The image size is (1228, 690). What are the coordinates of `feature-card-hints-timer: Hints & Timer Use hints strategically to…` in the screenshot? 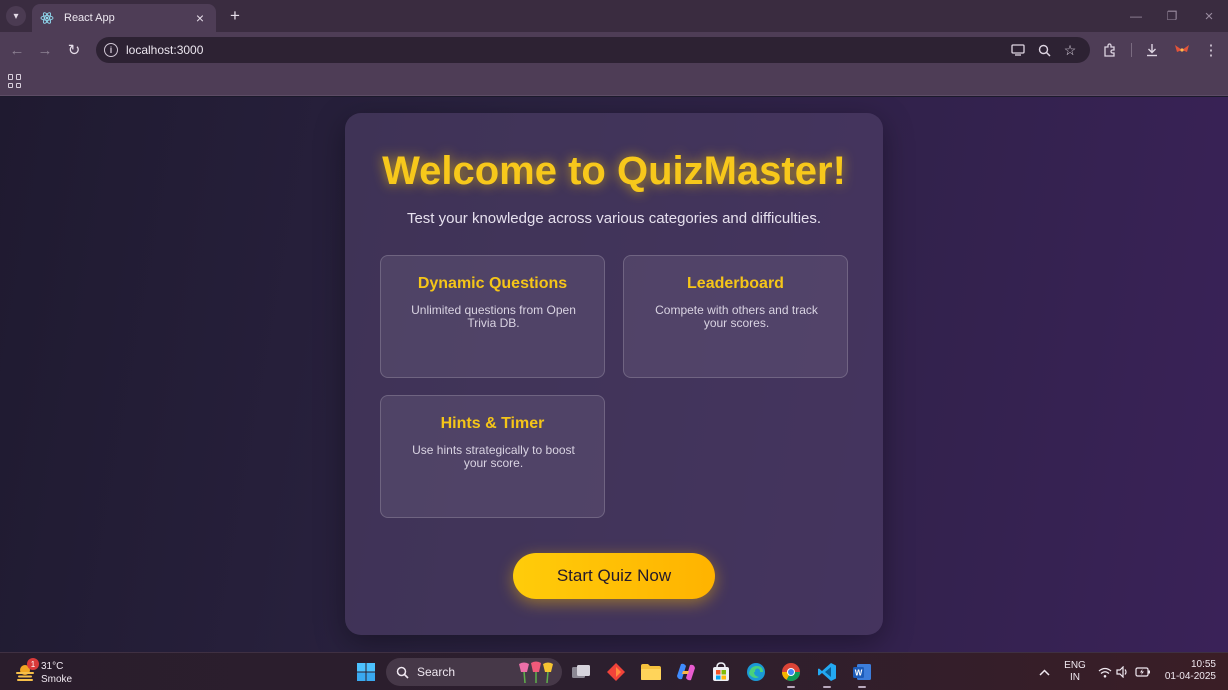 It's located at (492, 456).